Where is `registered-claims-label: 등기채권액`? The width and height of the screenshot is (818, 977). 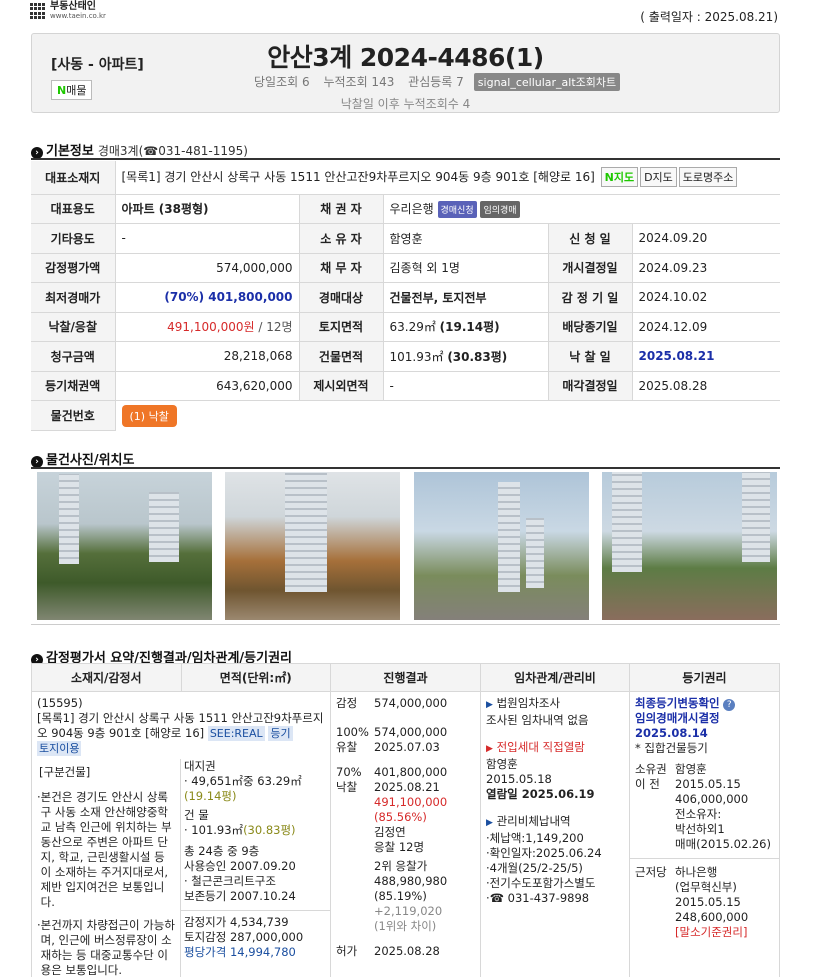
registered-claims-label: 등기채권액 is located at coordinates (73, 386).